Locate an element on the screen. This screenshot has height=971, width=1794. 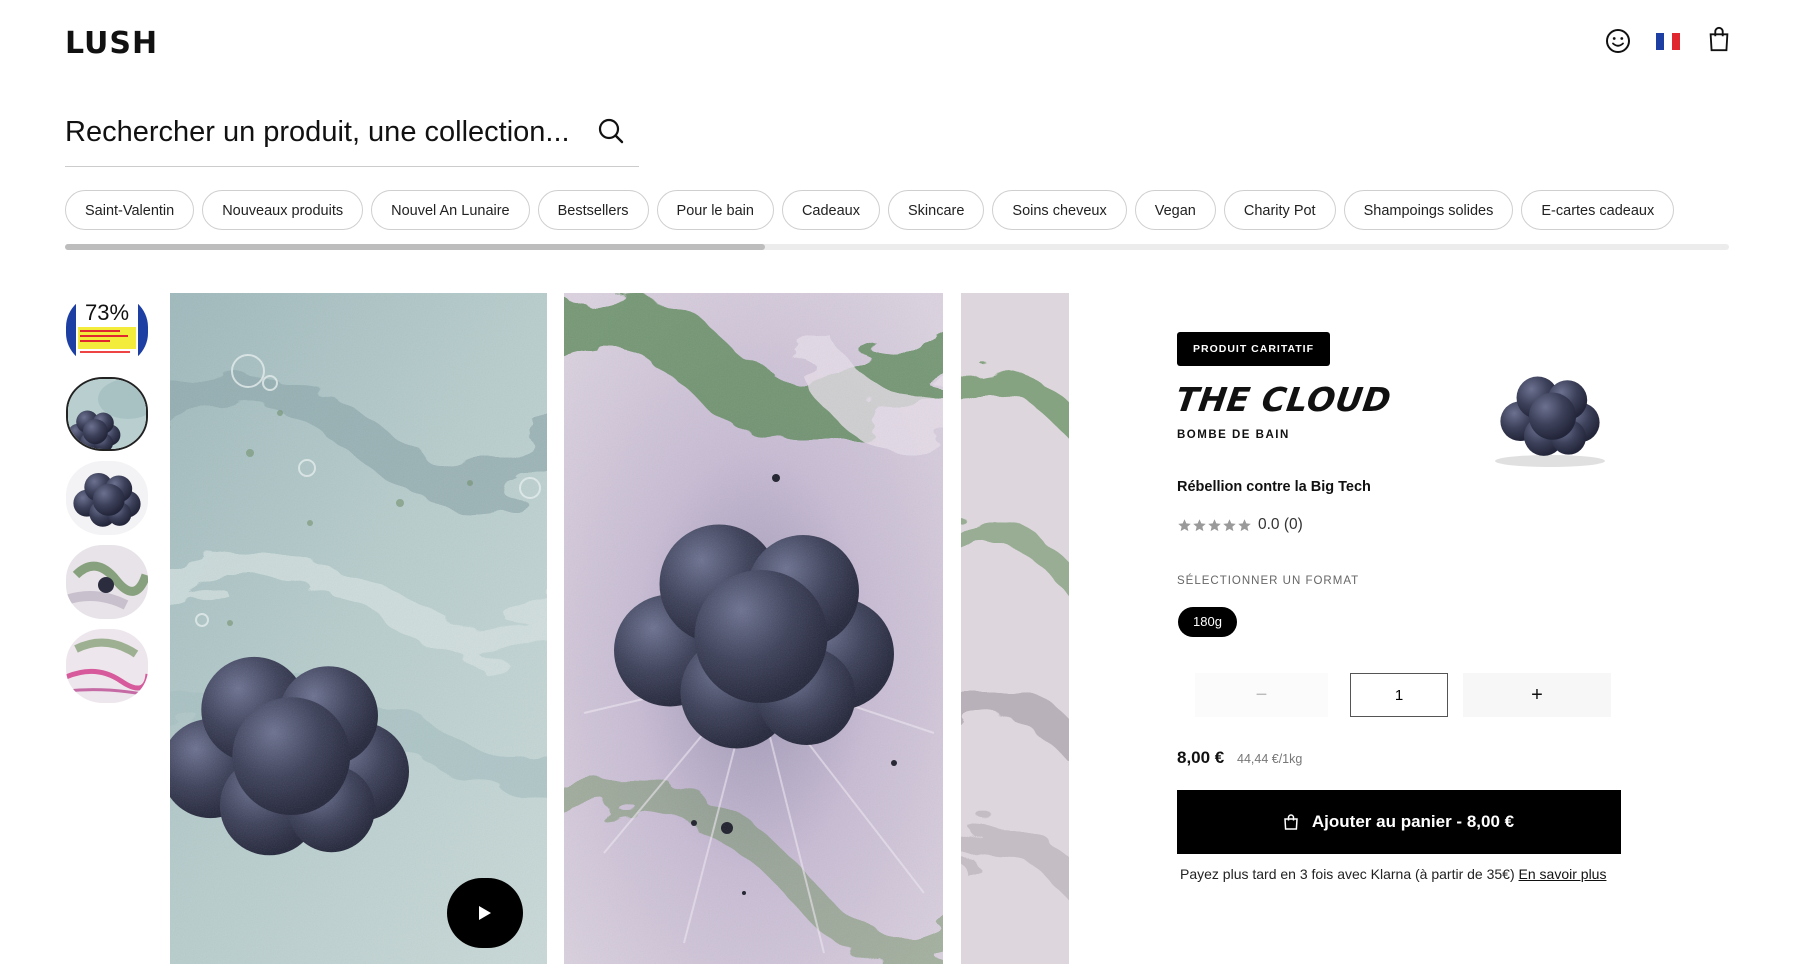
chip-saint-valentin: Saint-Valentin is located at coordinates (130, 210).